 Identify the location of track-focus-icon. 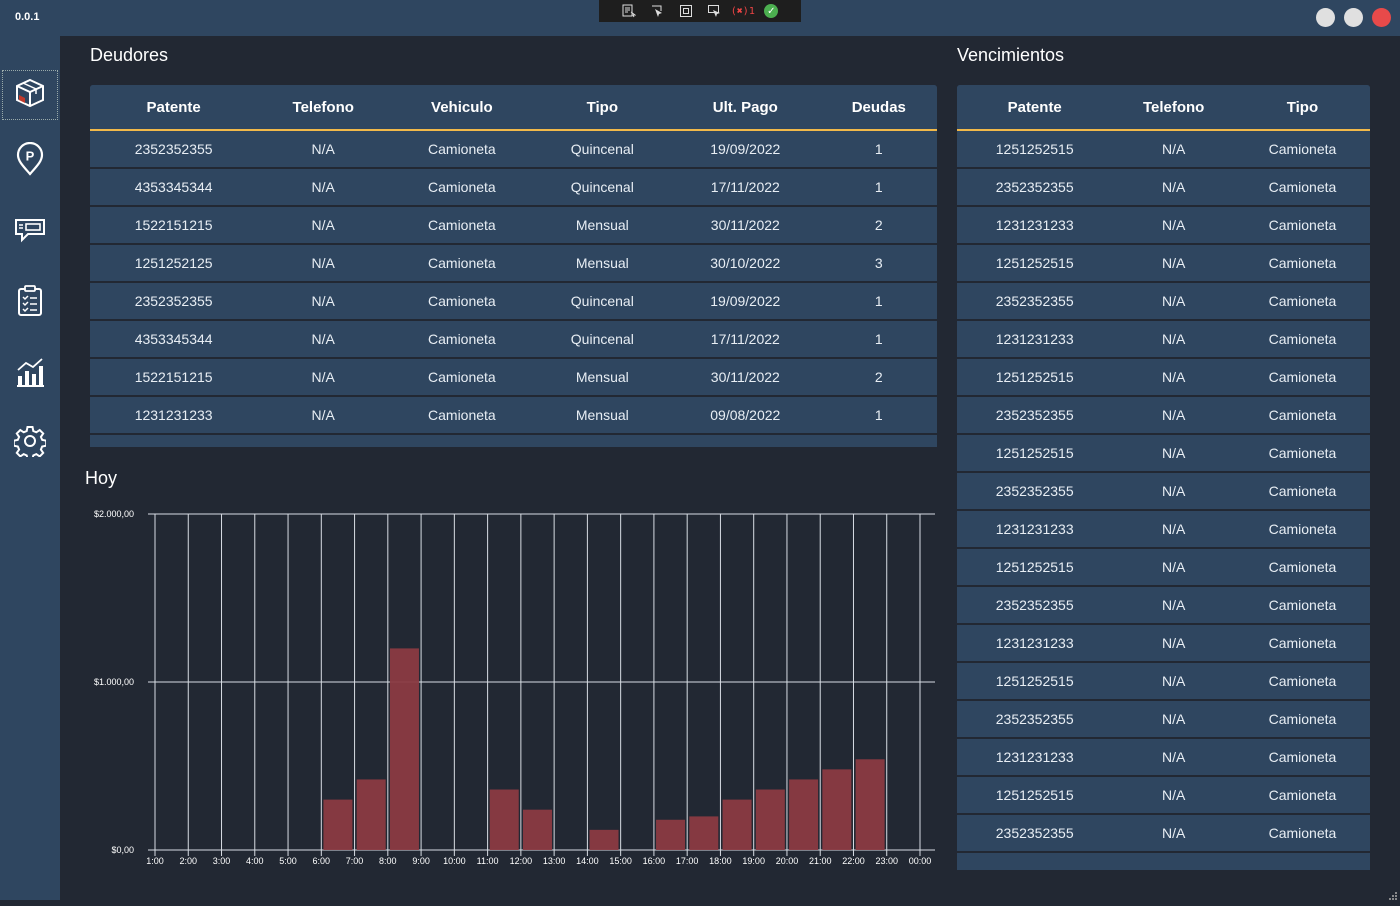
(714, 11).